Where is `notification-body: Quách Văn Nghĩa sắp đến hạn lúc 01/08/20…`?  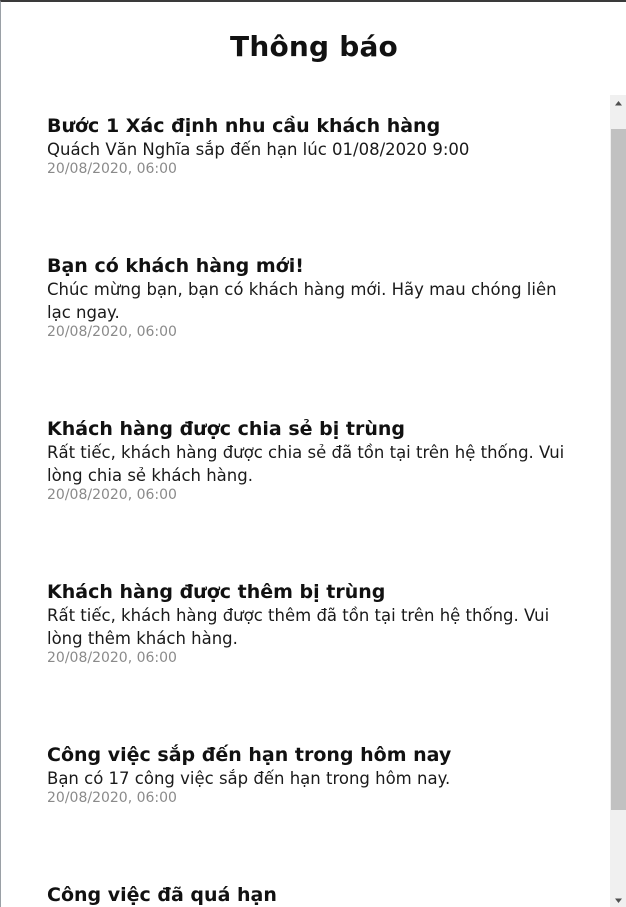 notification-body: Quách Văn Nghĩa sắp đến hạn lúc 01/08/20… is located at coordinates (258, 149).